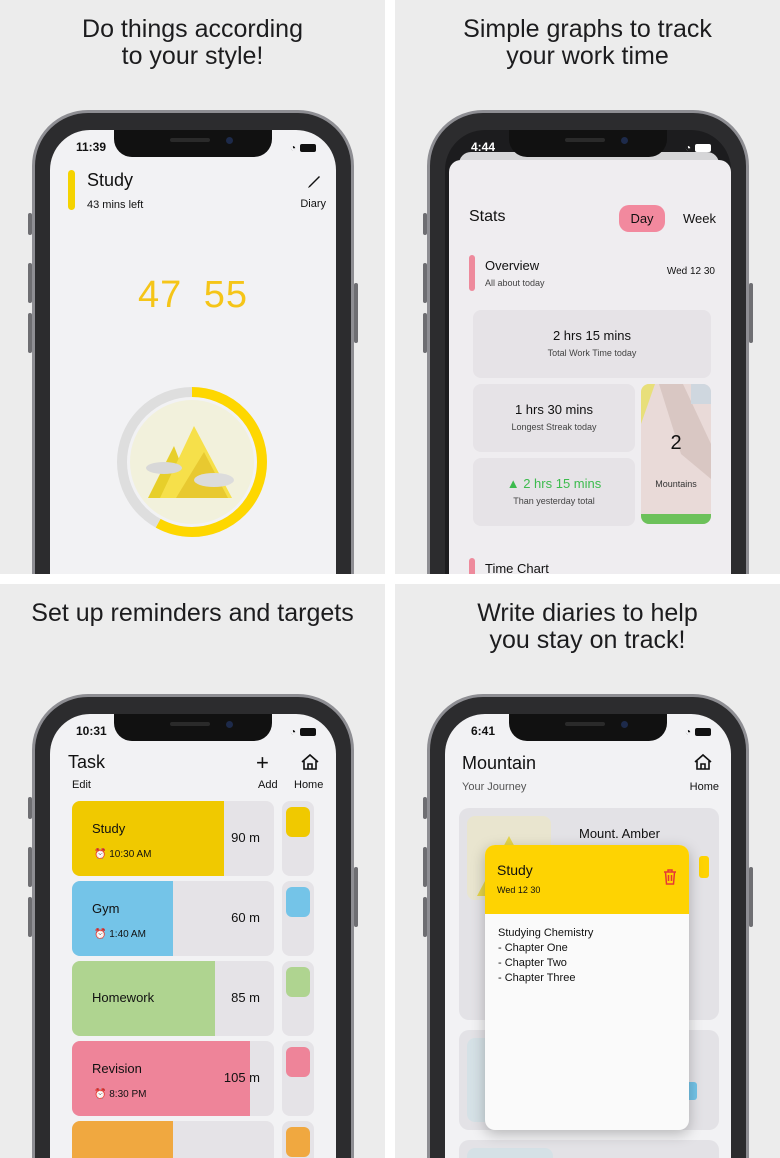 The image size is (780, 1158). Describe the element at coordinates (587, 626) in the screenshot. I see `caption: Write diaries to help you stay on track!` at that location.